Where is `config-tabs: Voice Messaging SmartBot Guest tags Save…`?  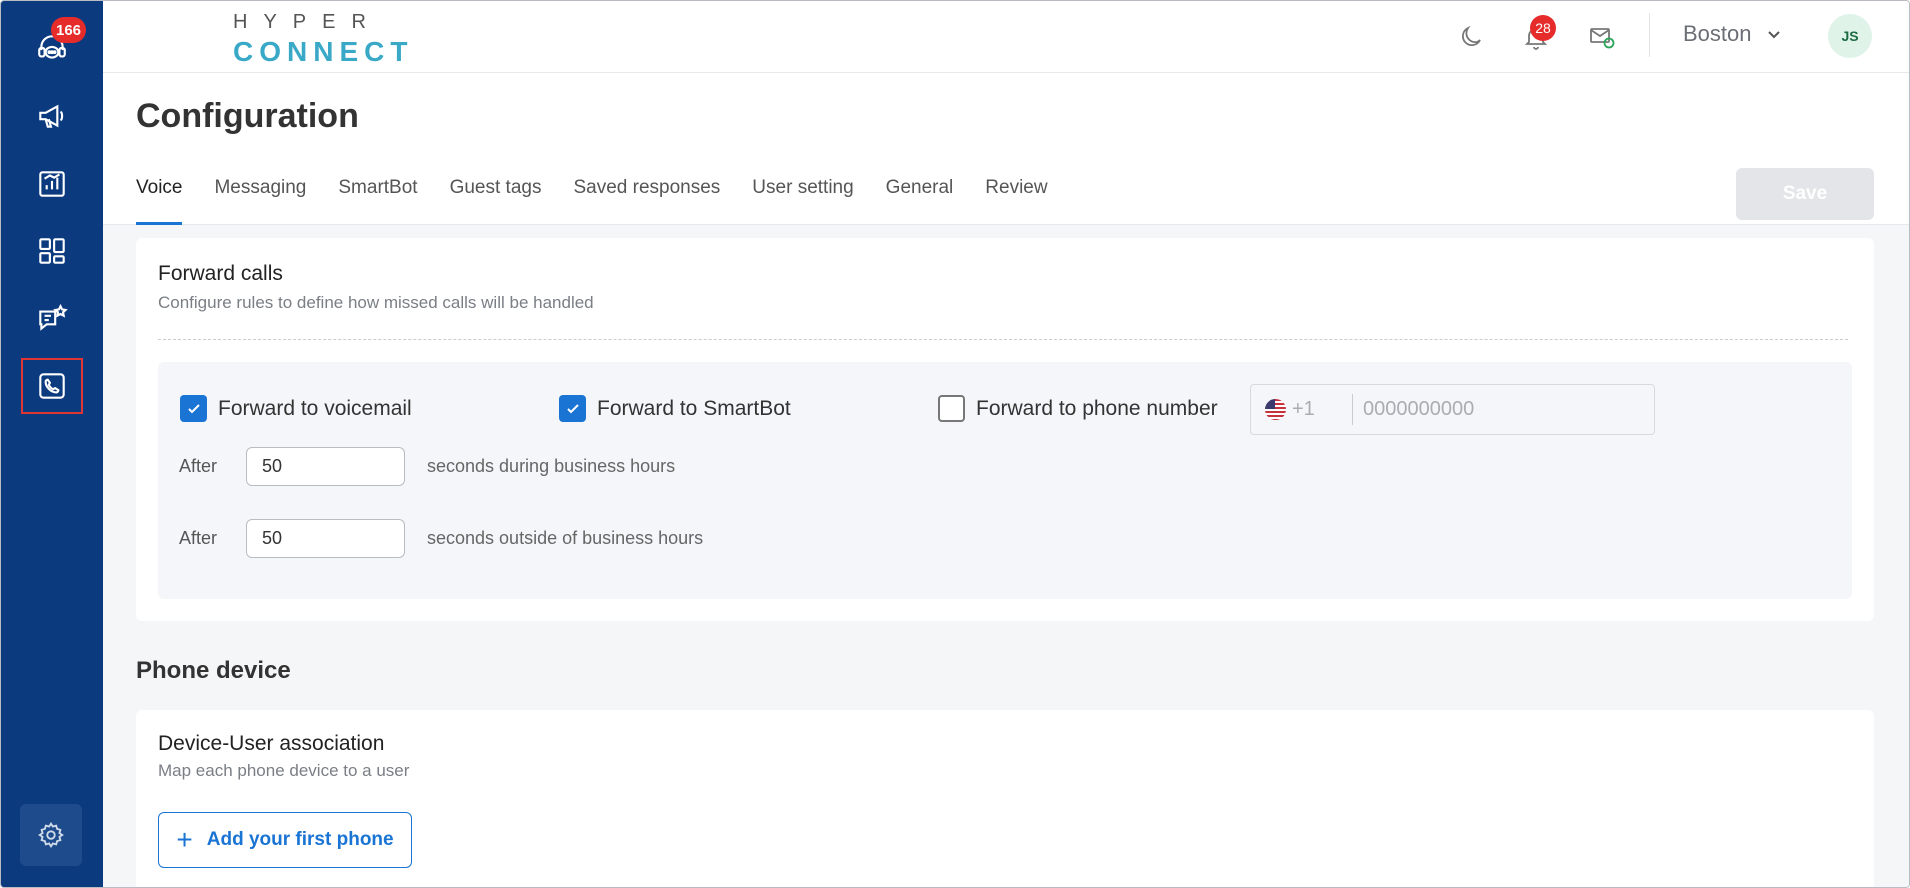 config-tabs: Voice Messaging SmartBot Guest tags Save… is located at coordinates (592, 199).